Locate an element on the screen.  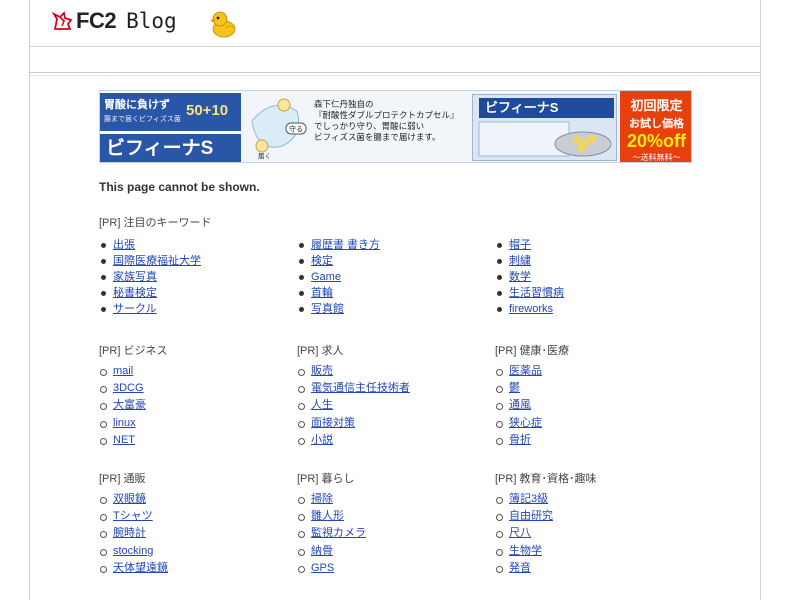
keyword-link: Tシャツ is located at coordinates (133, 516).